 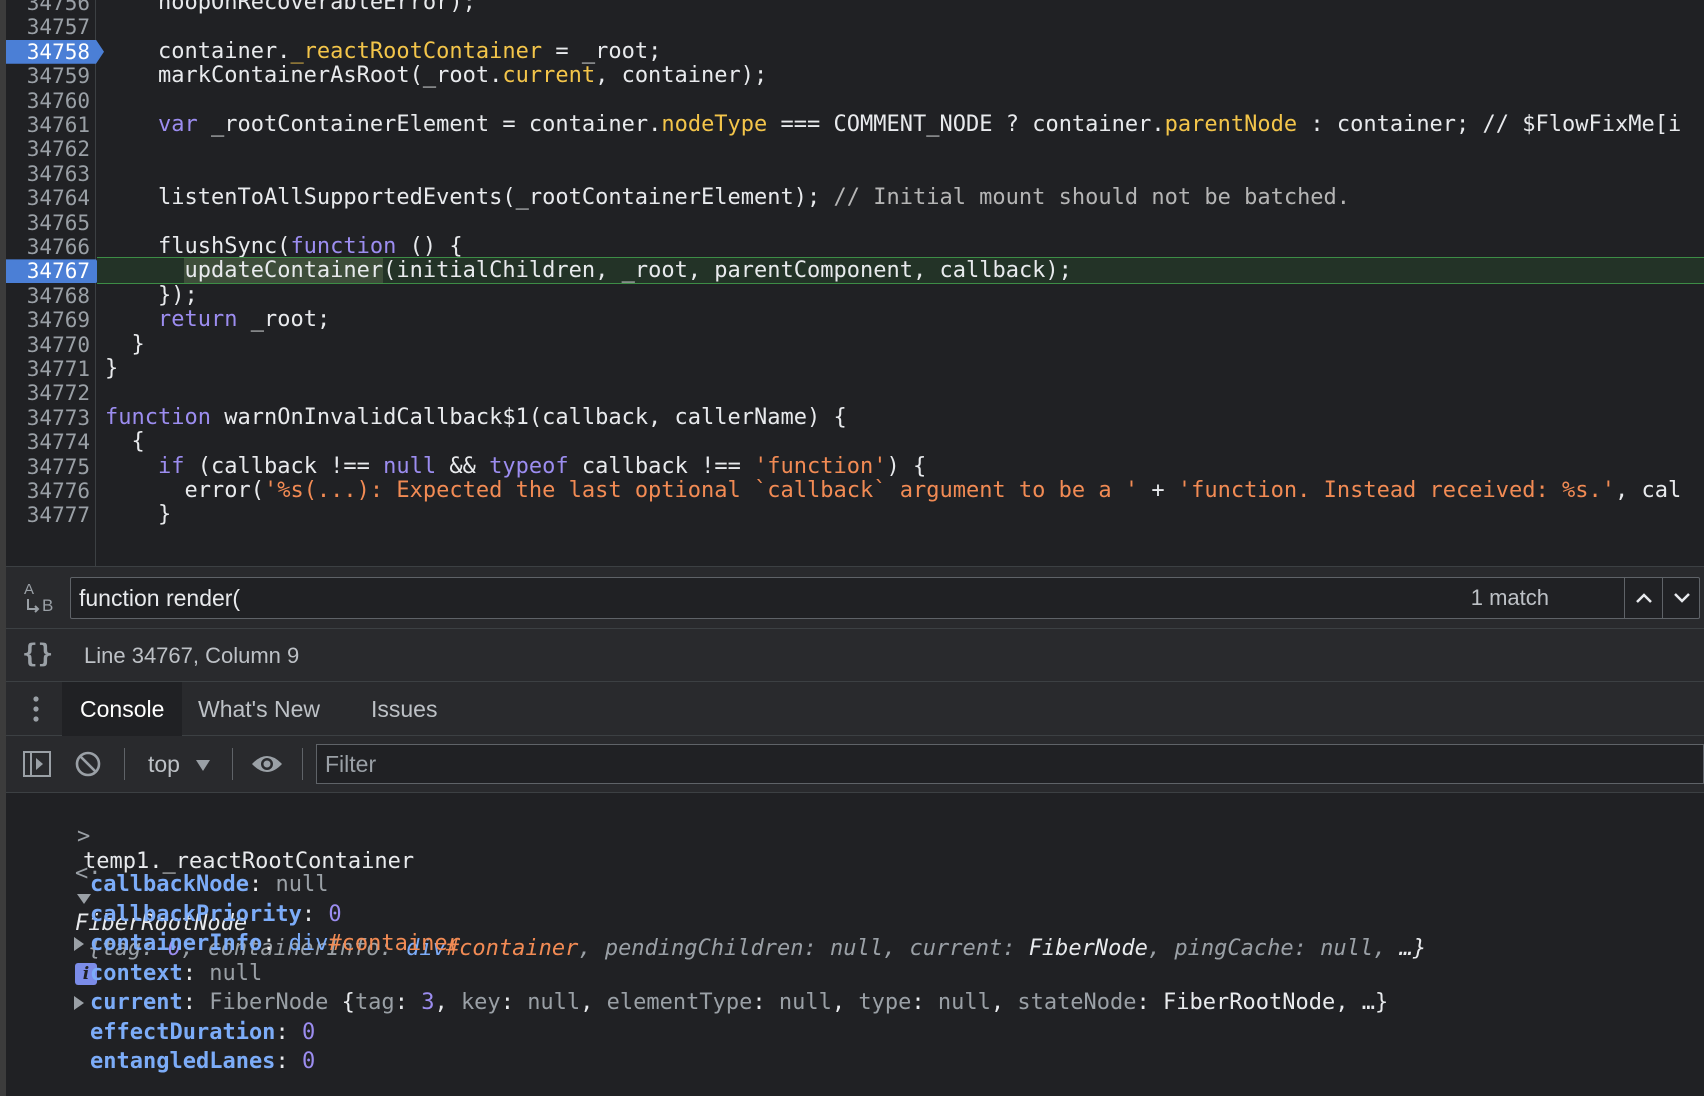 I want to click on code-token: null, so click(x=410, y=466).